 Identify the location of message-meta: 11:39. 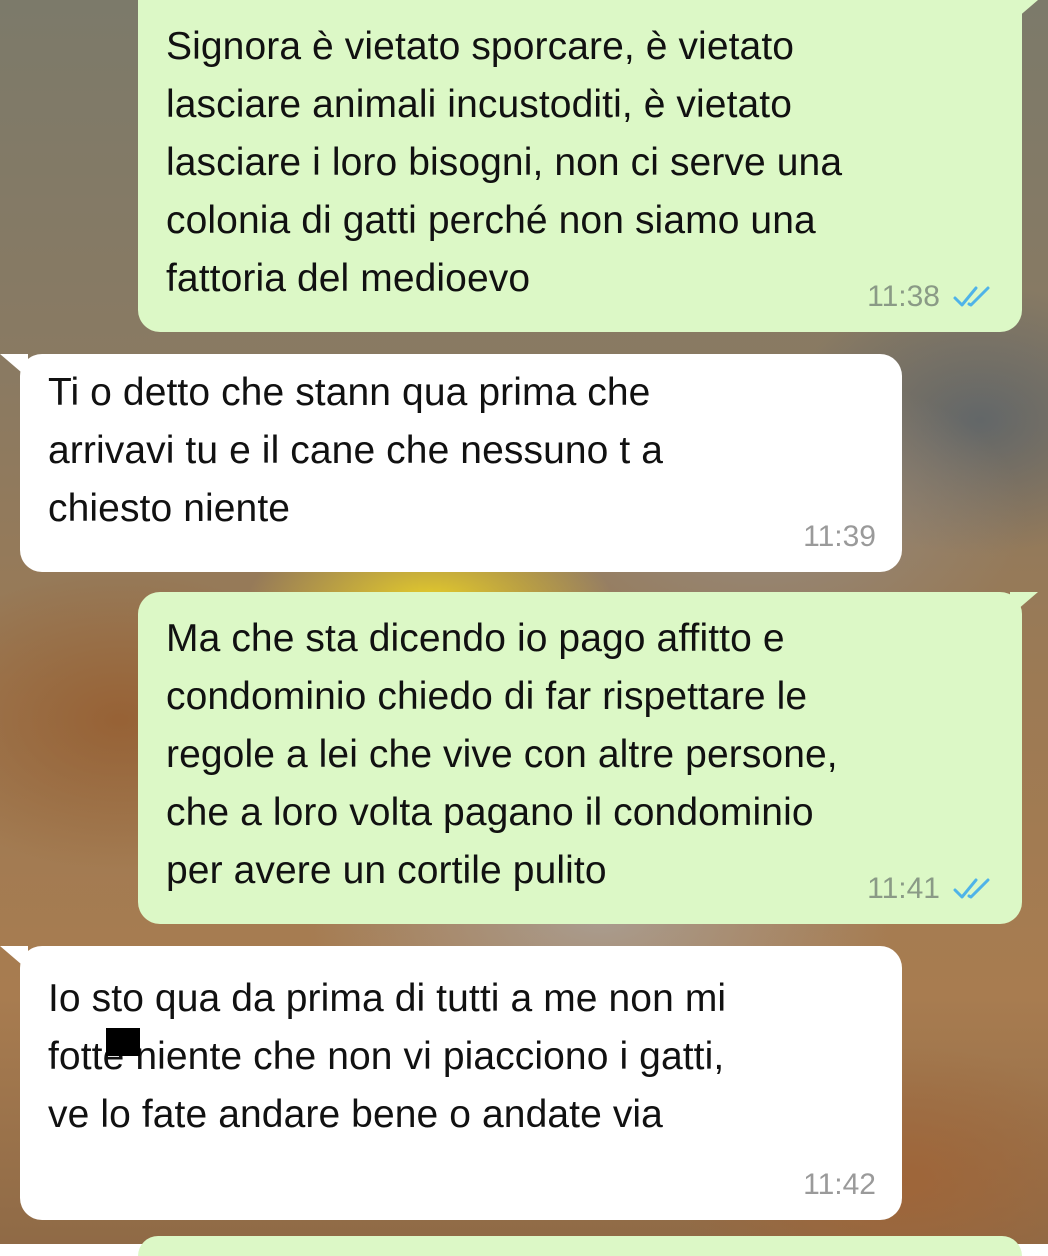
(839, 537).